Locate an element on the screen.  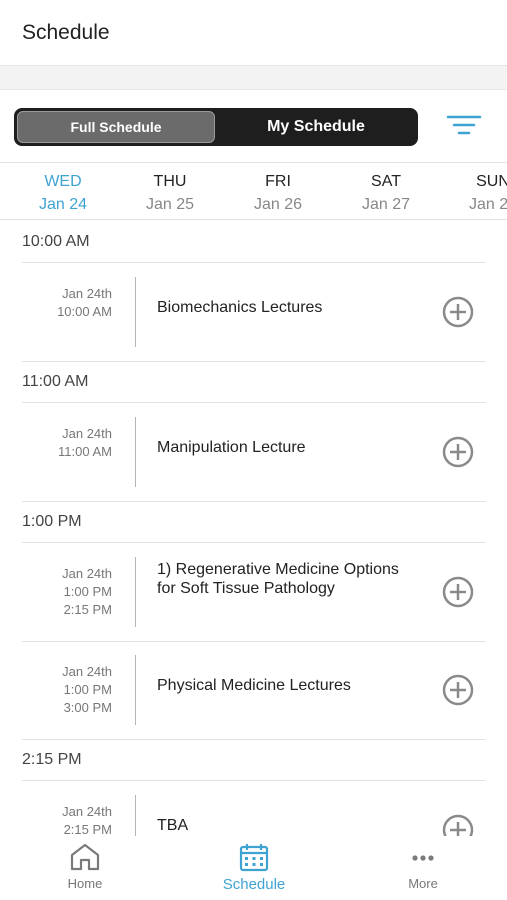
app-bar: Schedule is located at coordinates (253, 33).